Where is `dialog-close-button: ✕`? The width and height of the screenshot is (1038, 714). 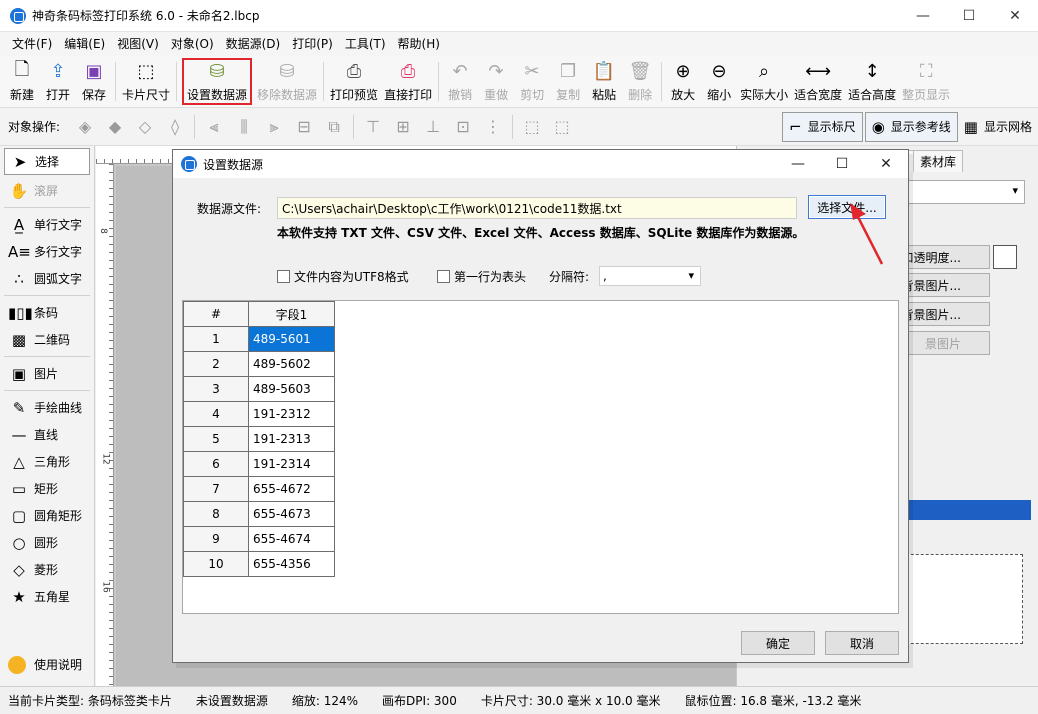
dialog-close-button: ✕ is located at coordinates (886, 164).